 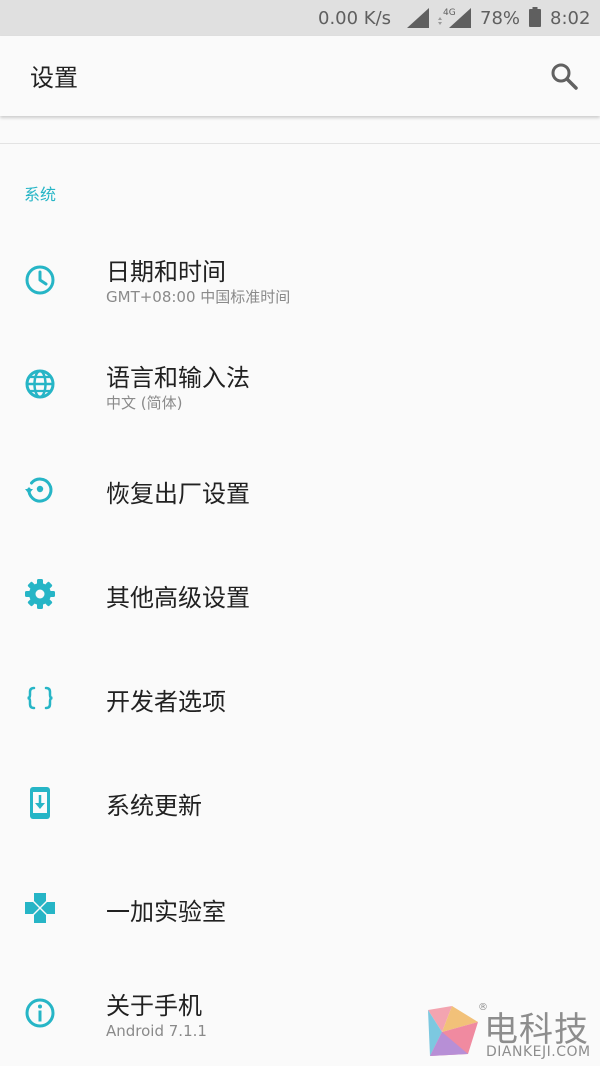 What do you see at coordinates (40, 194) in the screenshot?
I see `section-header: 系统` at bounding box center [40, 194].